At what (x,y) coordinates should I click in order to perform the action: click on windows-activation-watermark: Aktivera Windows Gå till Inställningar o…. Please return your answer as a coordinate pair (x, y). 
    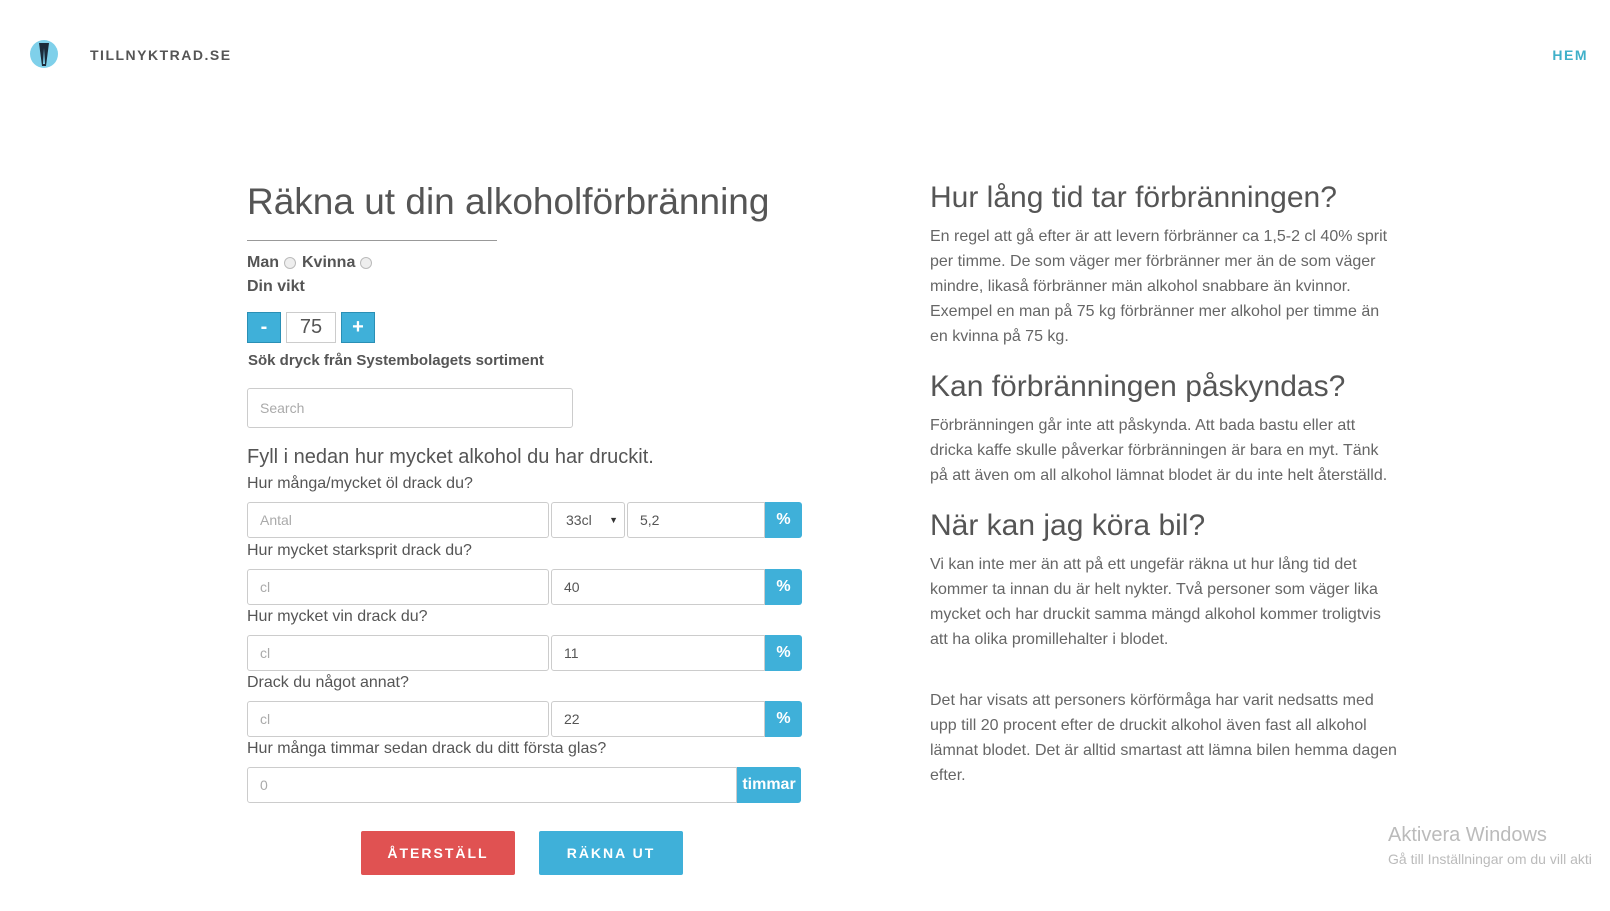
    Looking at the image, I should click on (1490, 845).